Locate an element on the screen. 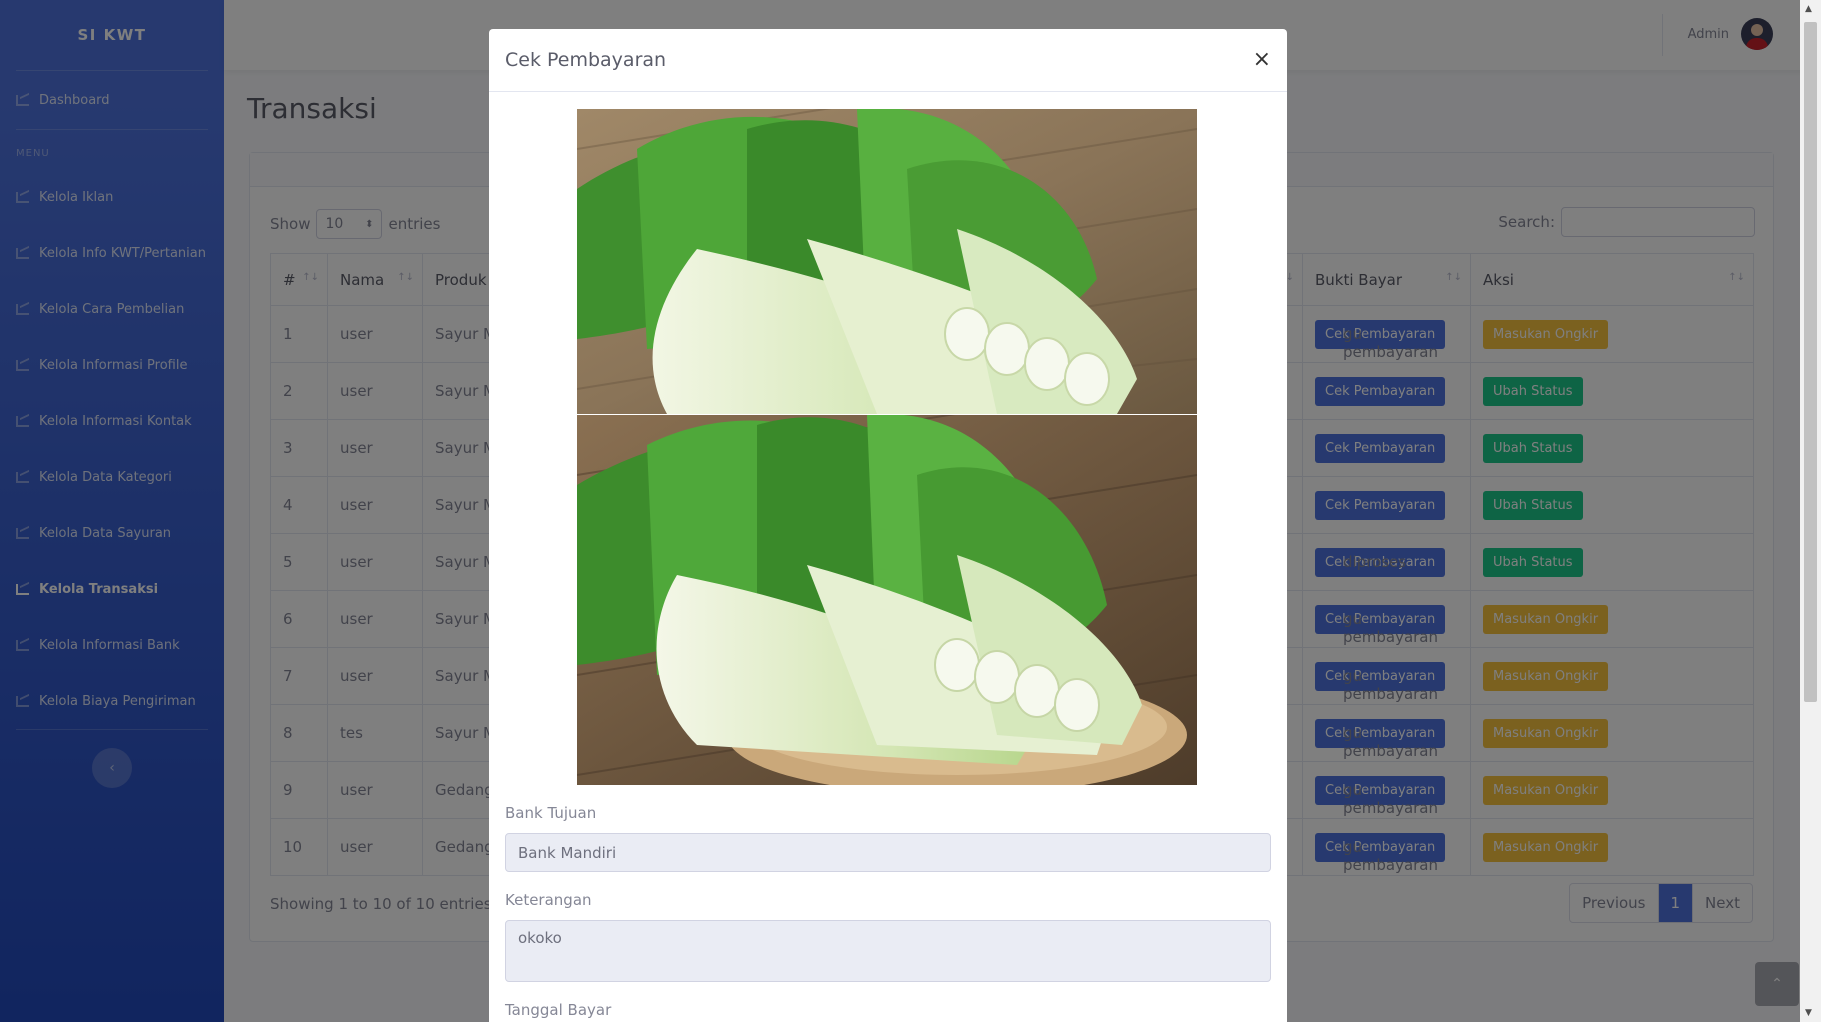  page-scrollbar: ▲ ▼ is located at coordinates (1810, 511).